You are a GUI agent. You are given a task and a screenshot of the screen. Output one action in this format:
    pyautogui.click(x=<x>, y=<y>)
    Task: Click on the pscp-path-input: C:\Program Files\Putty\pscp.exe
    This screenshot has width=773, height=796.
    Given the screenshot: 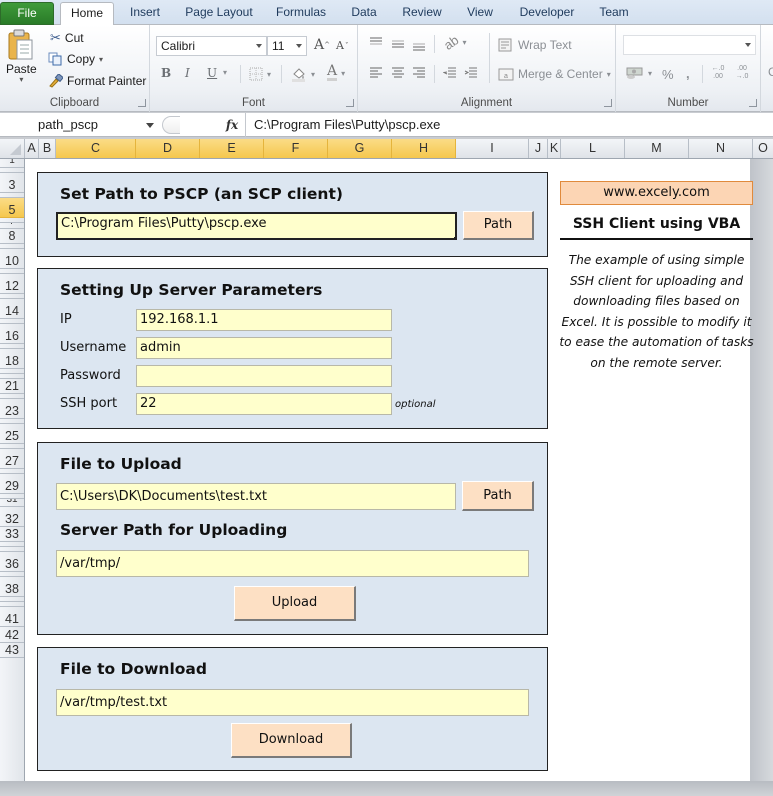 What is the action you would take?
    pyautogui.click(x=256, y=226)
    